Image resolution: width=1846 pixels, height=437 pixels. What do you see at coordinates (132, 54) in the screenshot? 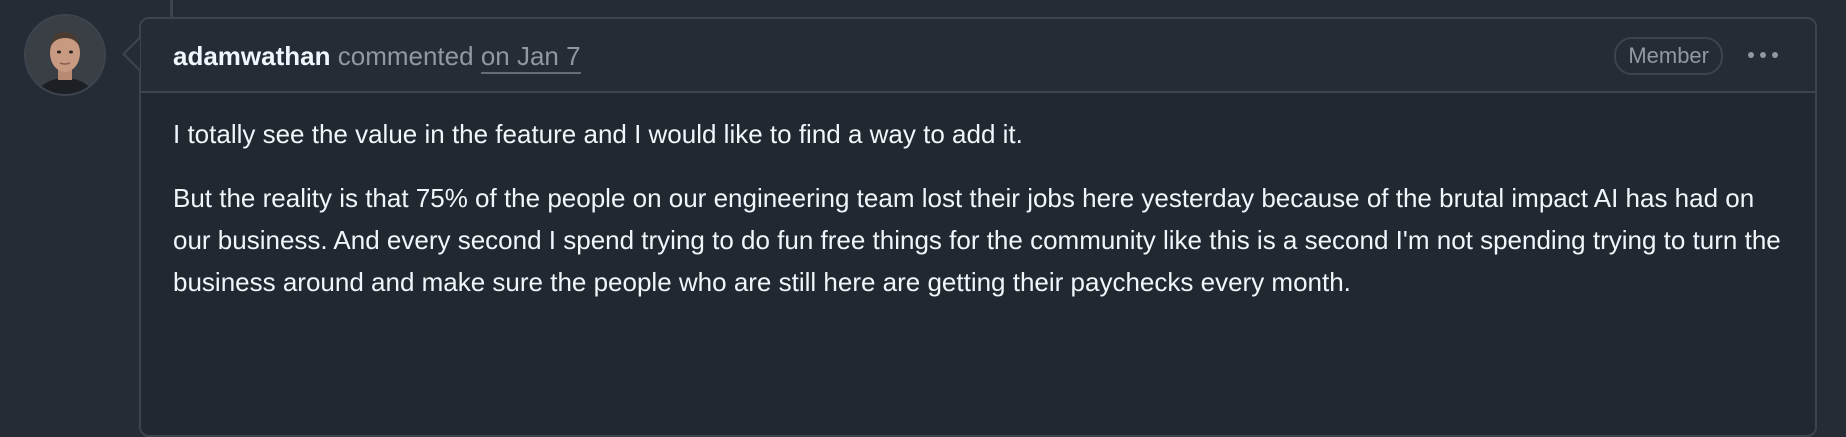
I see `comment-caret-fill` at bounding box center [132, 54].